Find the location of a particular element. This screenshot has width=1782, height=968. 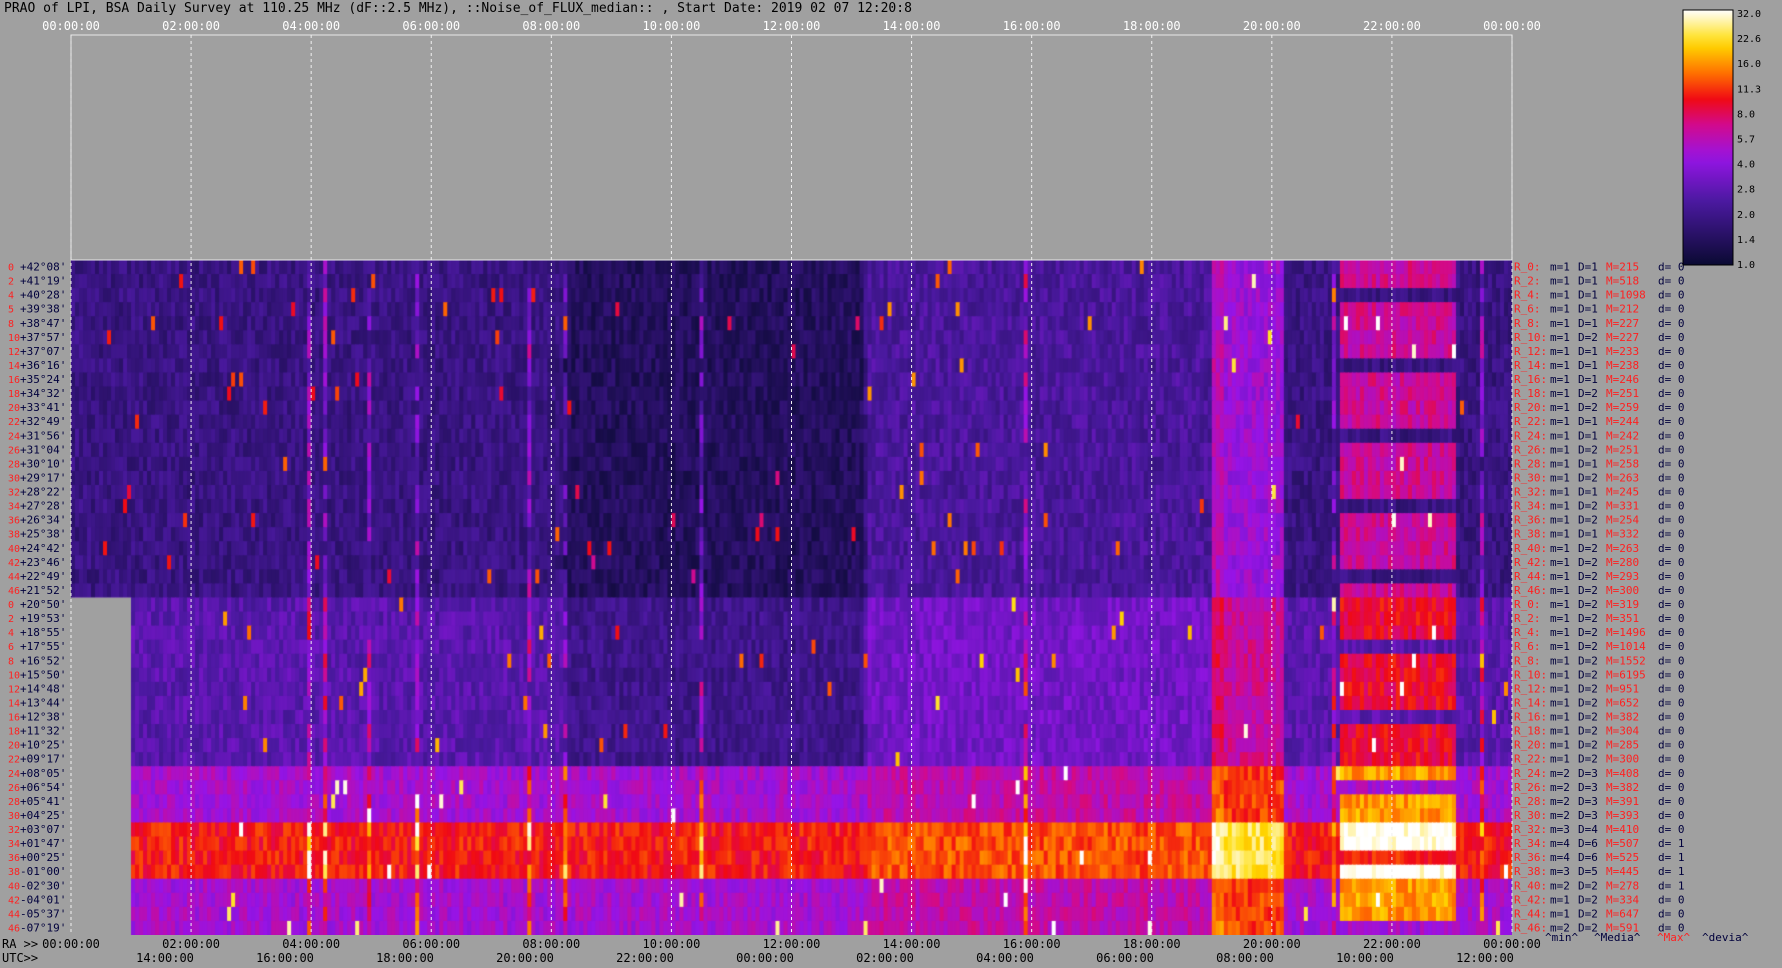

stat-min: m=3 is located at coordinates (1560, 829).